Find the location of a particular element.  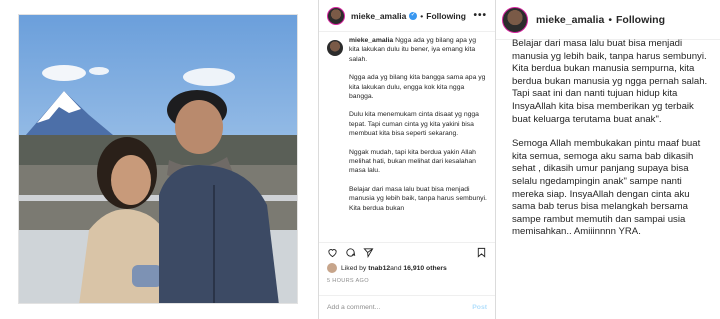

zoom-header: mieke_amalia • Following is located at coordinates (608, 20).